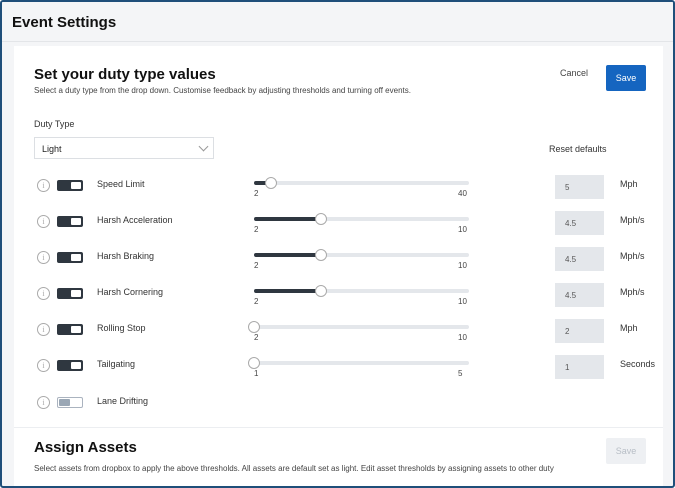 The image size is (675, 488). Describe the element at coordinates (54, 124) in the screenshot. I see `duty-type-label: Duty Type` at that location.